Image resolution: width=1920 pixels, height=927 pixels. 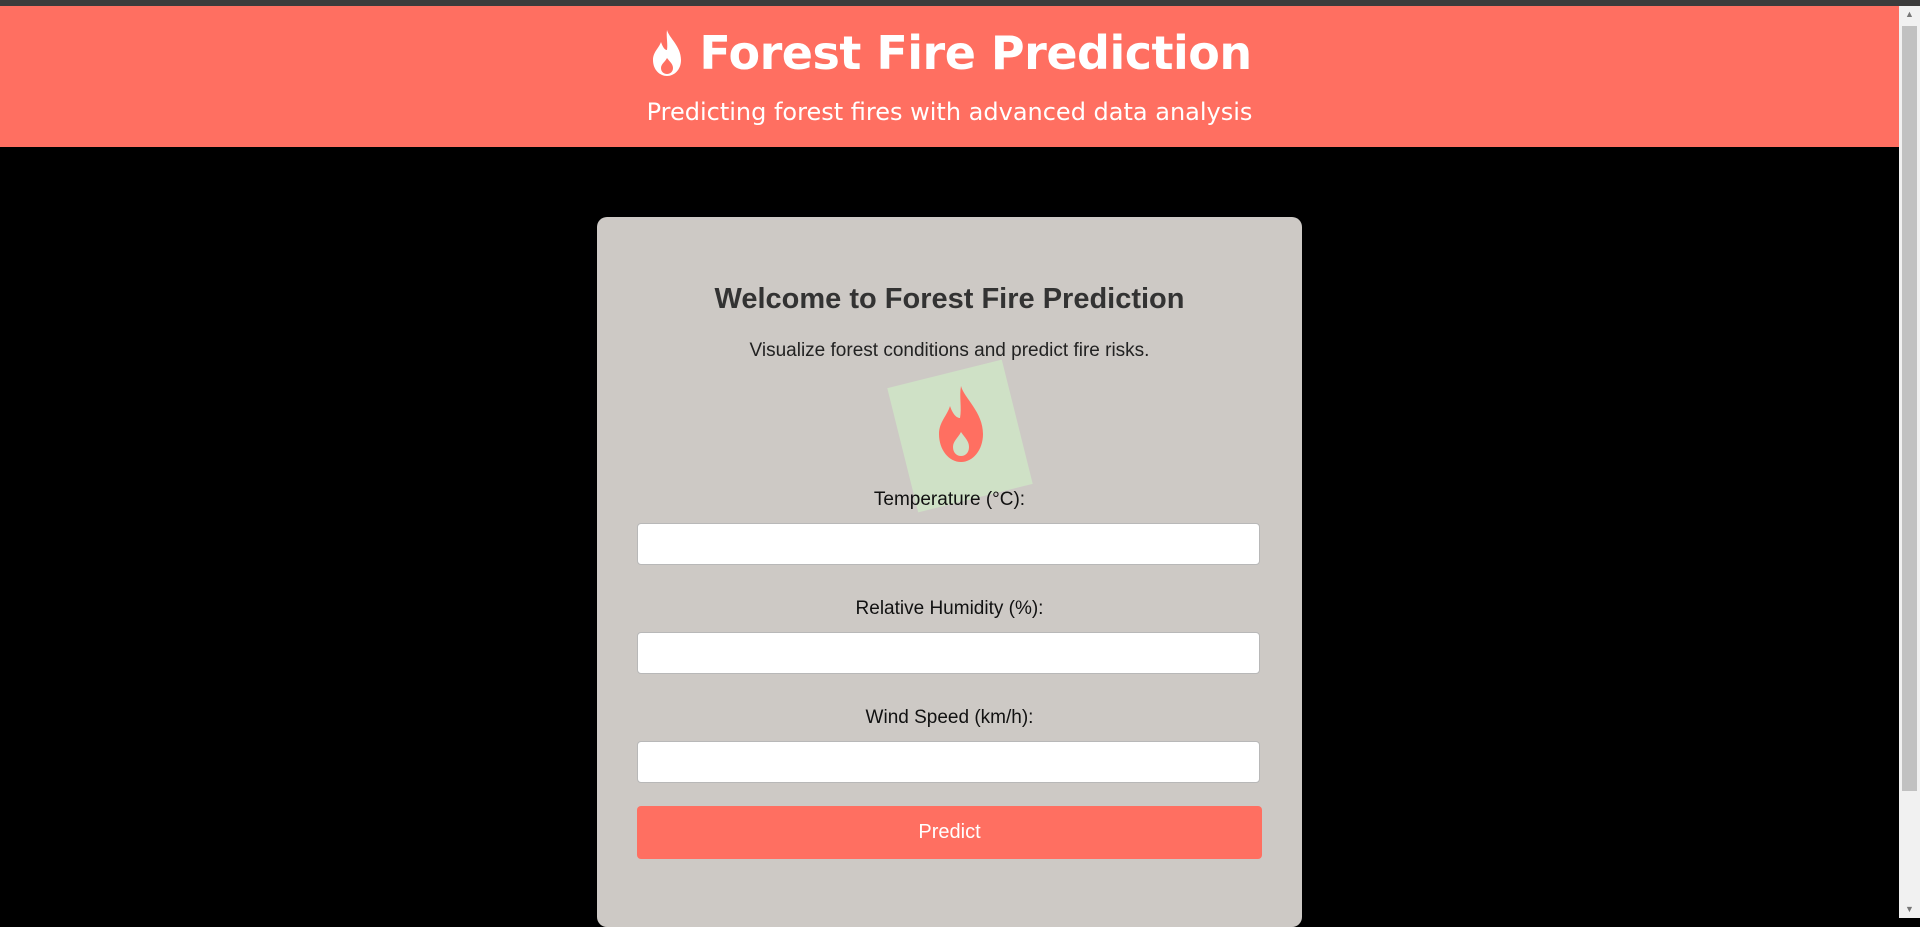 I want to click on header-title-row: Forest Fire Prediction, so click(x=949, y=53).